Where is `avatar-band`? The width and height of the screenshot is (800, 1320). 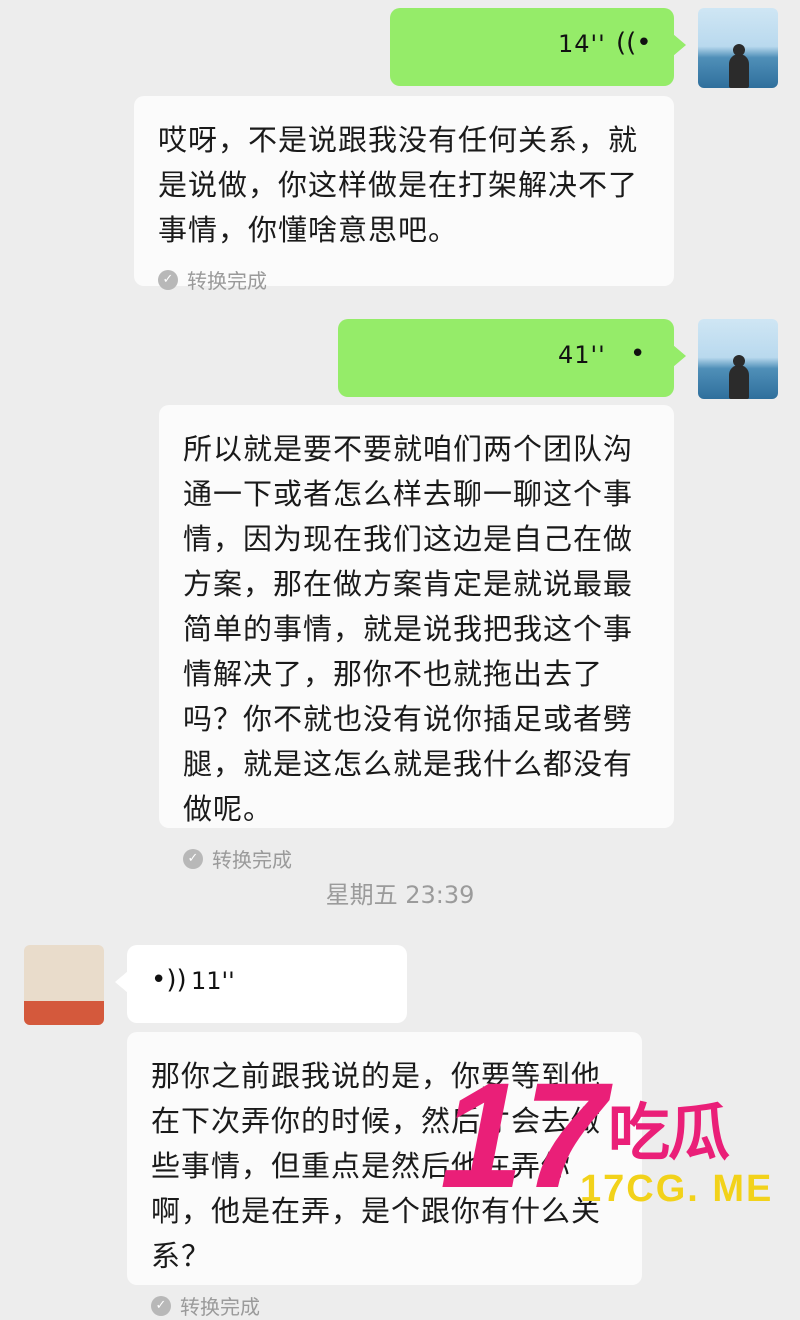 avatar-band is located at coordinates (64, 1013).